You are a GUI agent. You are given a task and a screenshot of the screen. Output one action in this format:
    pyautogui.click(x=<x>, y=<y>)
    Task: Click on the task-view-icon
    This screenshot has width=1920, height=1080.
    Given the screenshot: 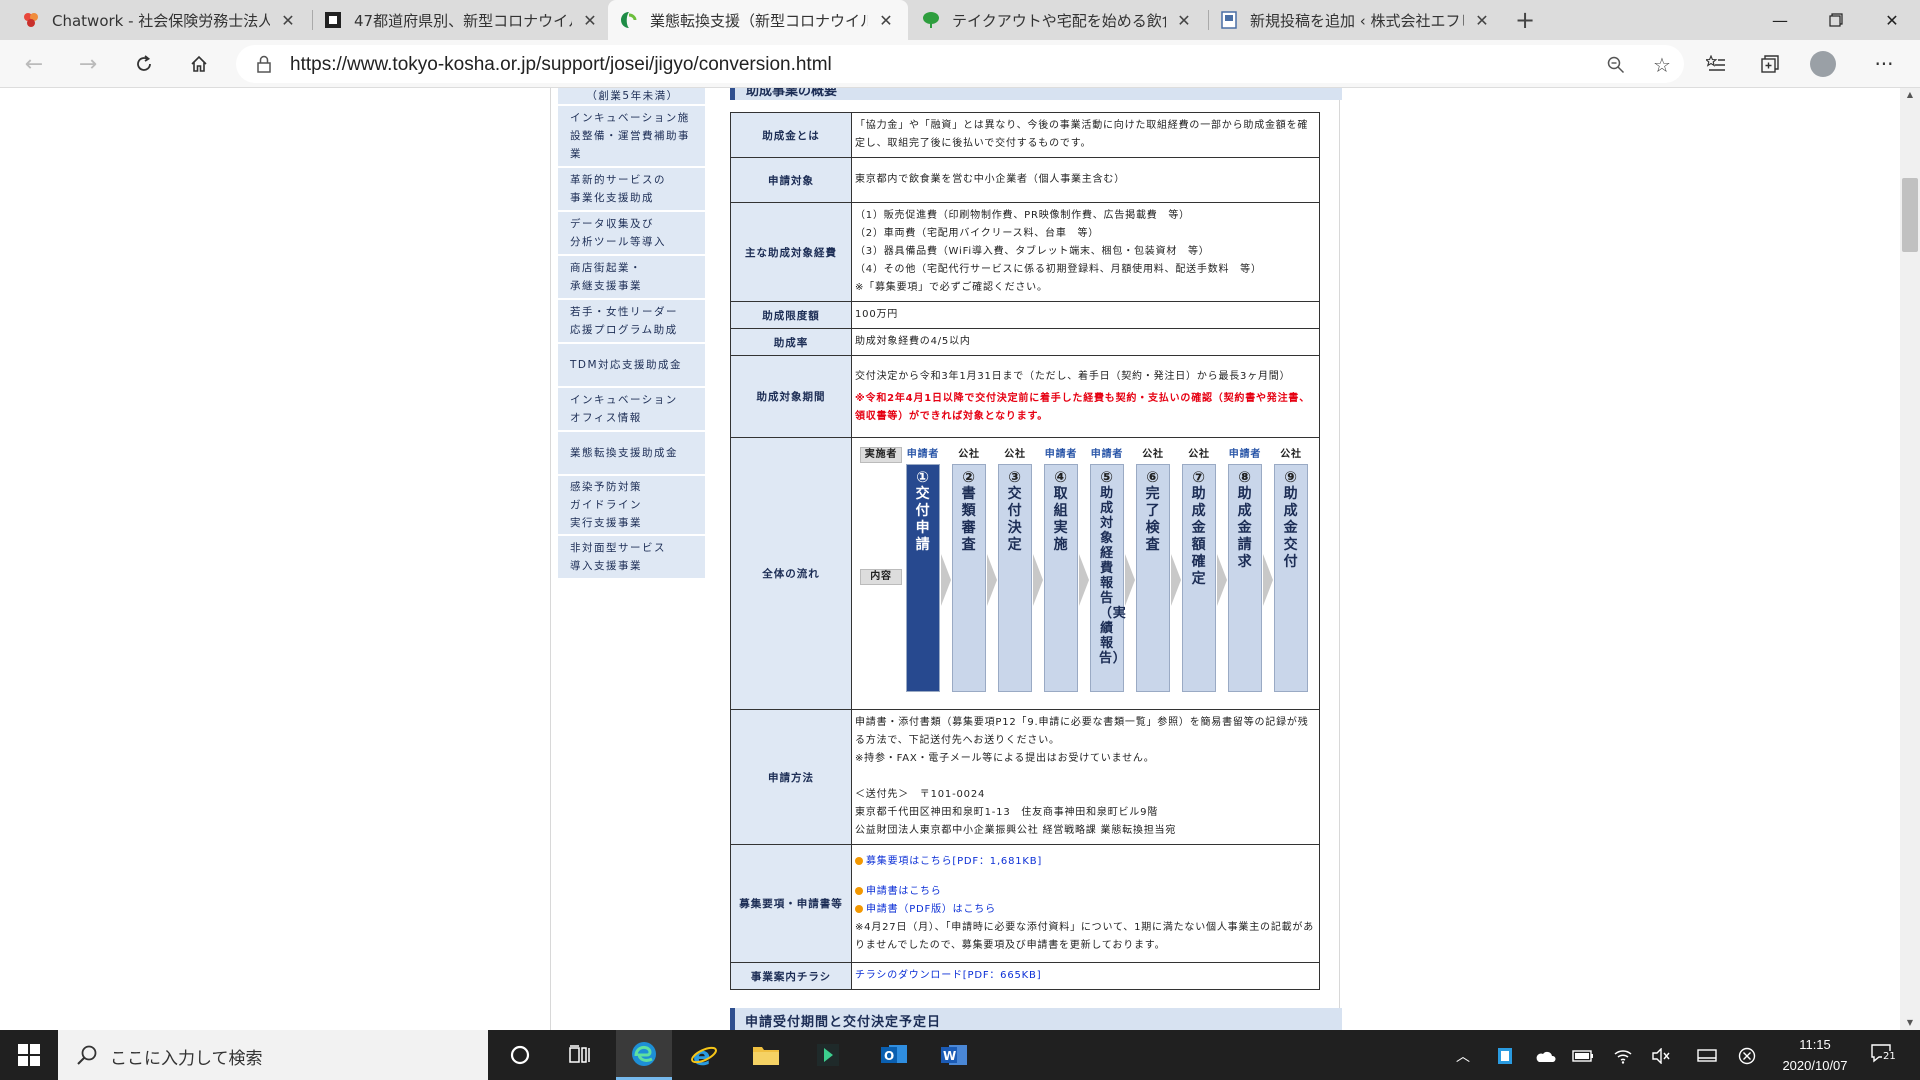 What is the action you would take?
    pyautogui.click(x=580, y=1055)
    